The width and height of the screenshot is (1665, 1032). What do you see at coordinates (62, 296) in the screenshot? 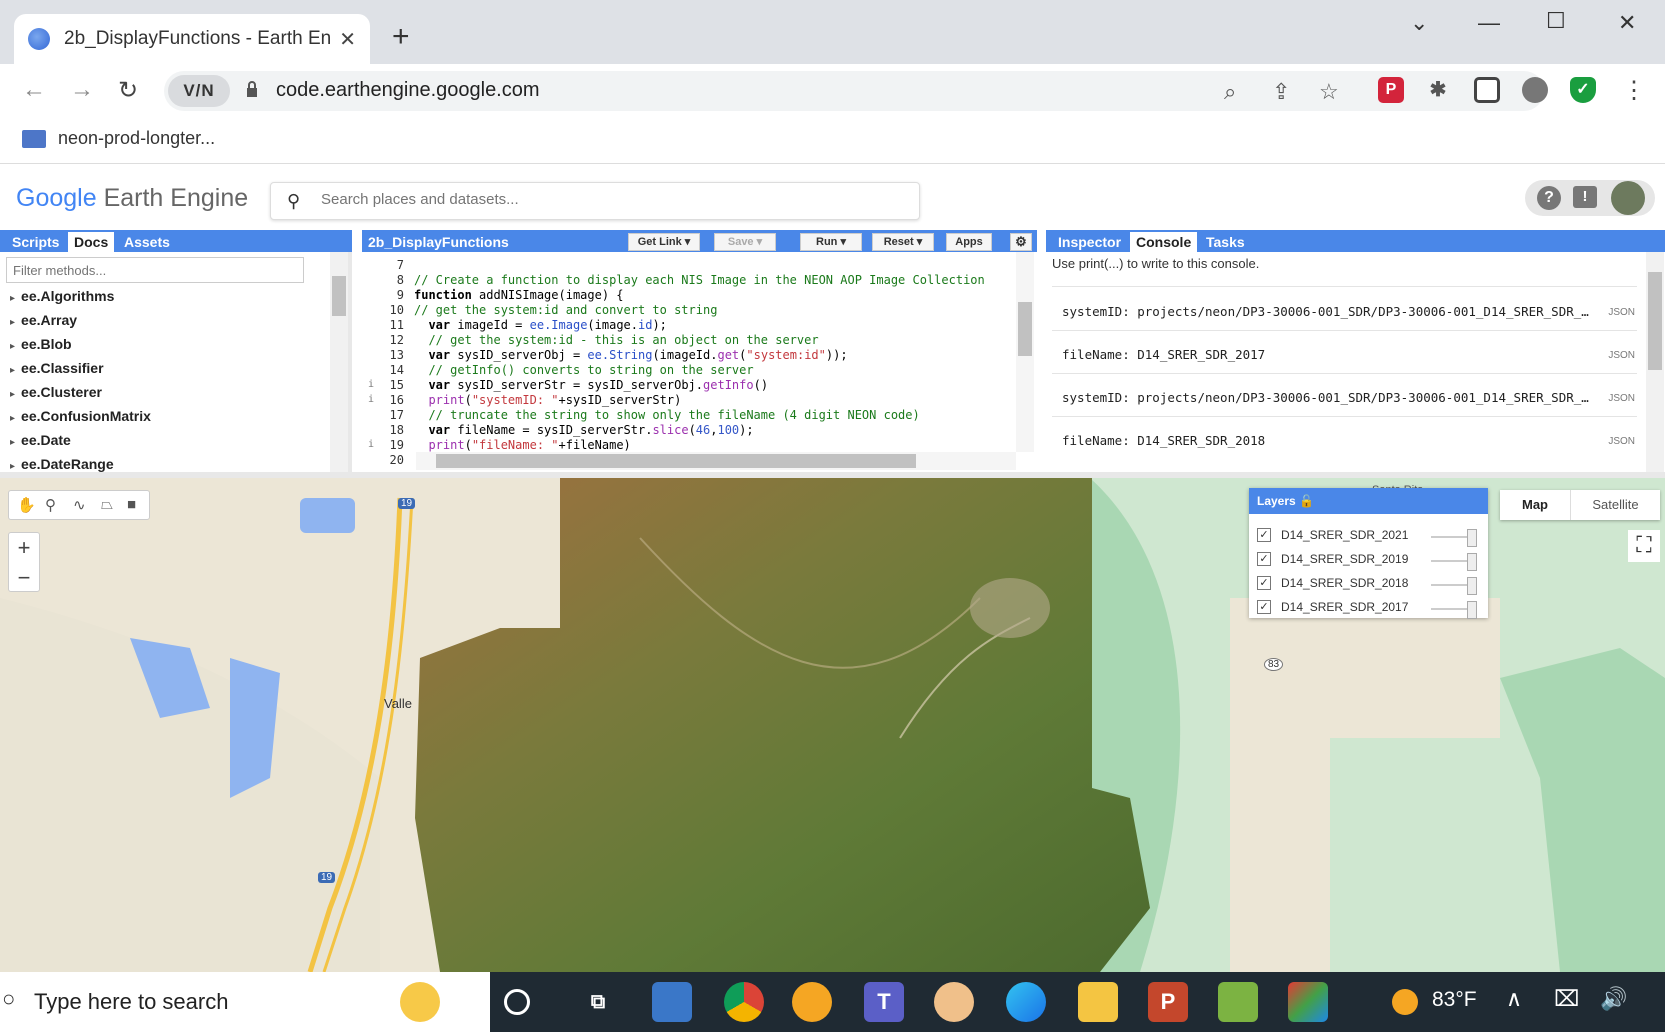
I see `doc-item: ee.Algorithms` at bounding box center [62, 296].